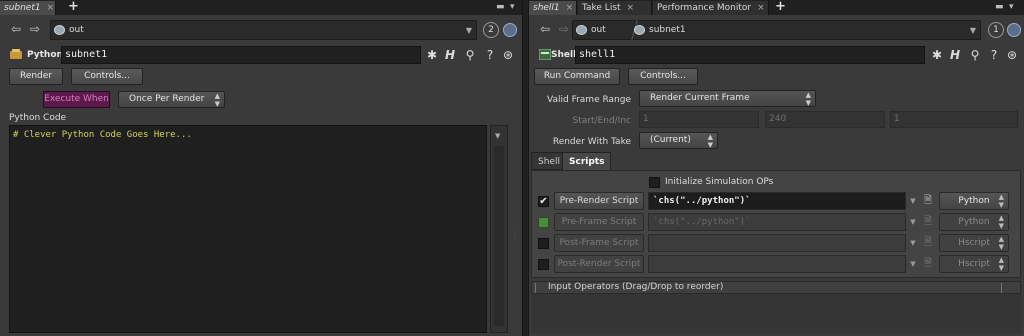  What do you see at coordinates (587, 161) in the screenshot?
I see `tab-scripts: Scripts` at bounding box center [587, 161].